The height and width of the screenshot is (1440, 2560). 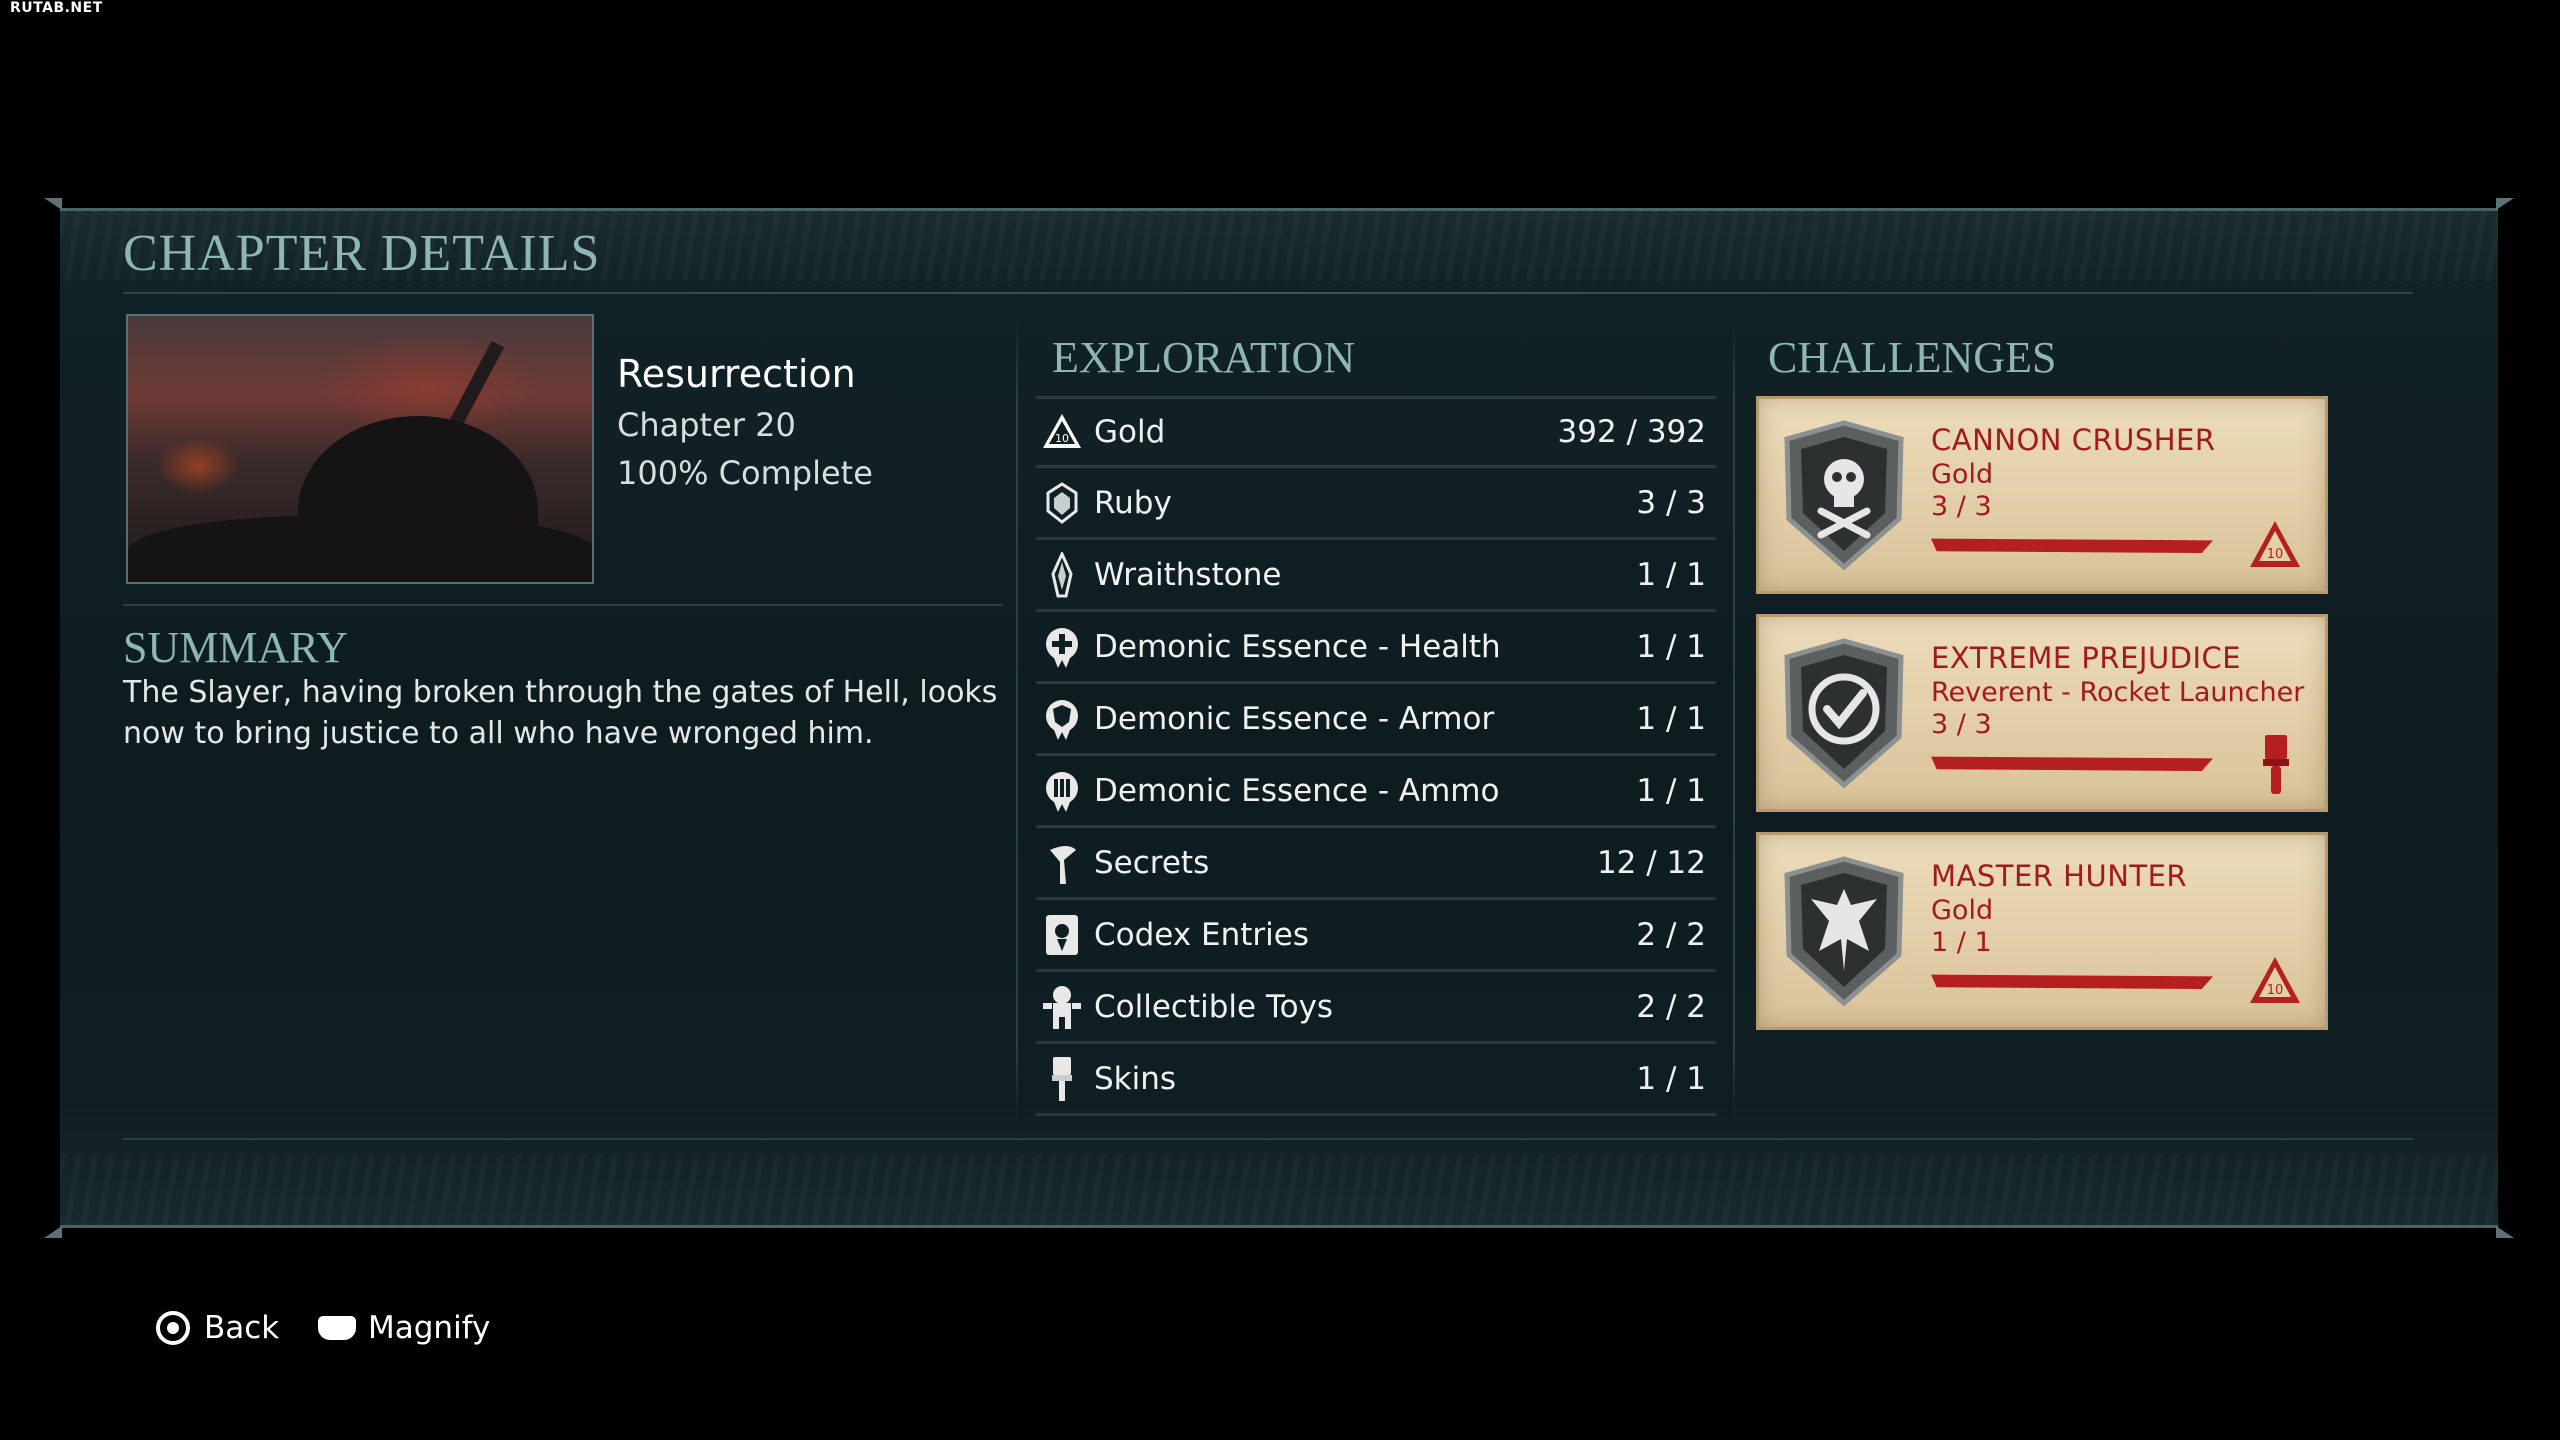 What do you see at coordinates (56, 8) in the screenshot?
I see `watermark: RUTAB.NET` at bounding box center [56, 8].